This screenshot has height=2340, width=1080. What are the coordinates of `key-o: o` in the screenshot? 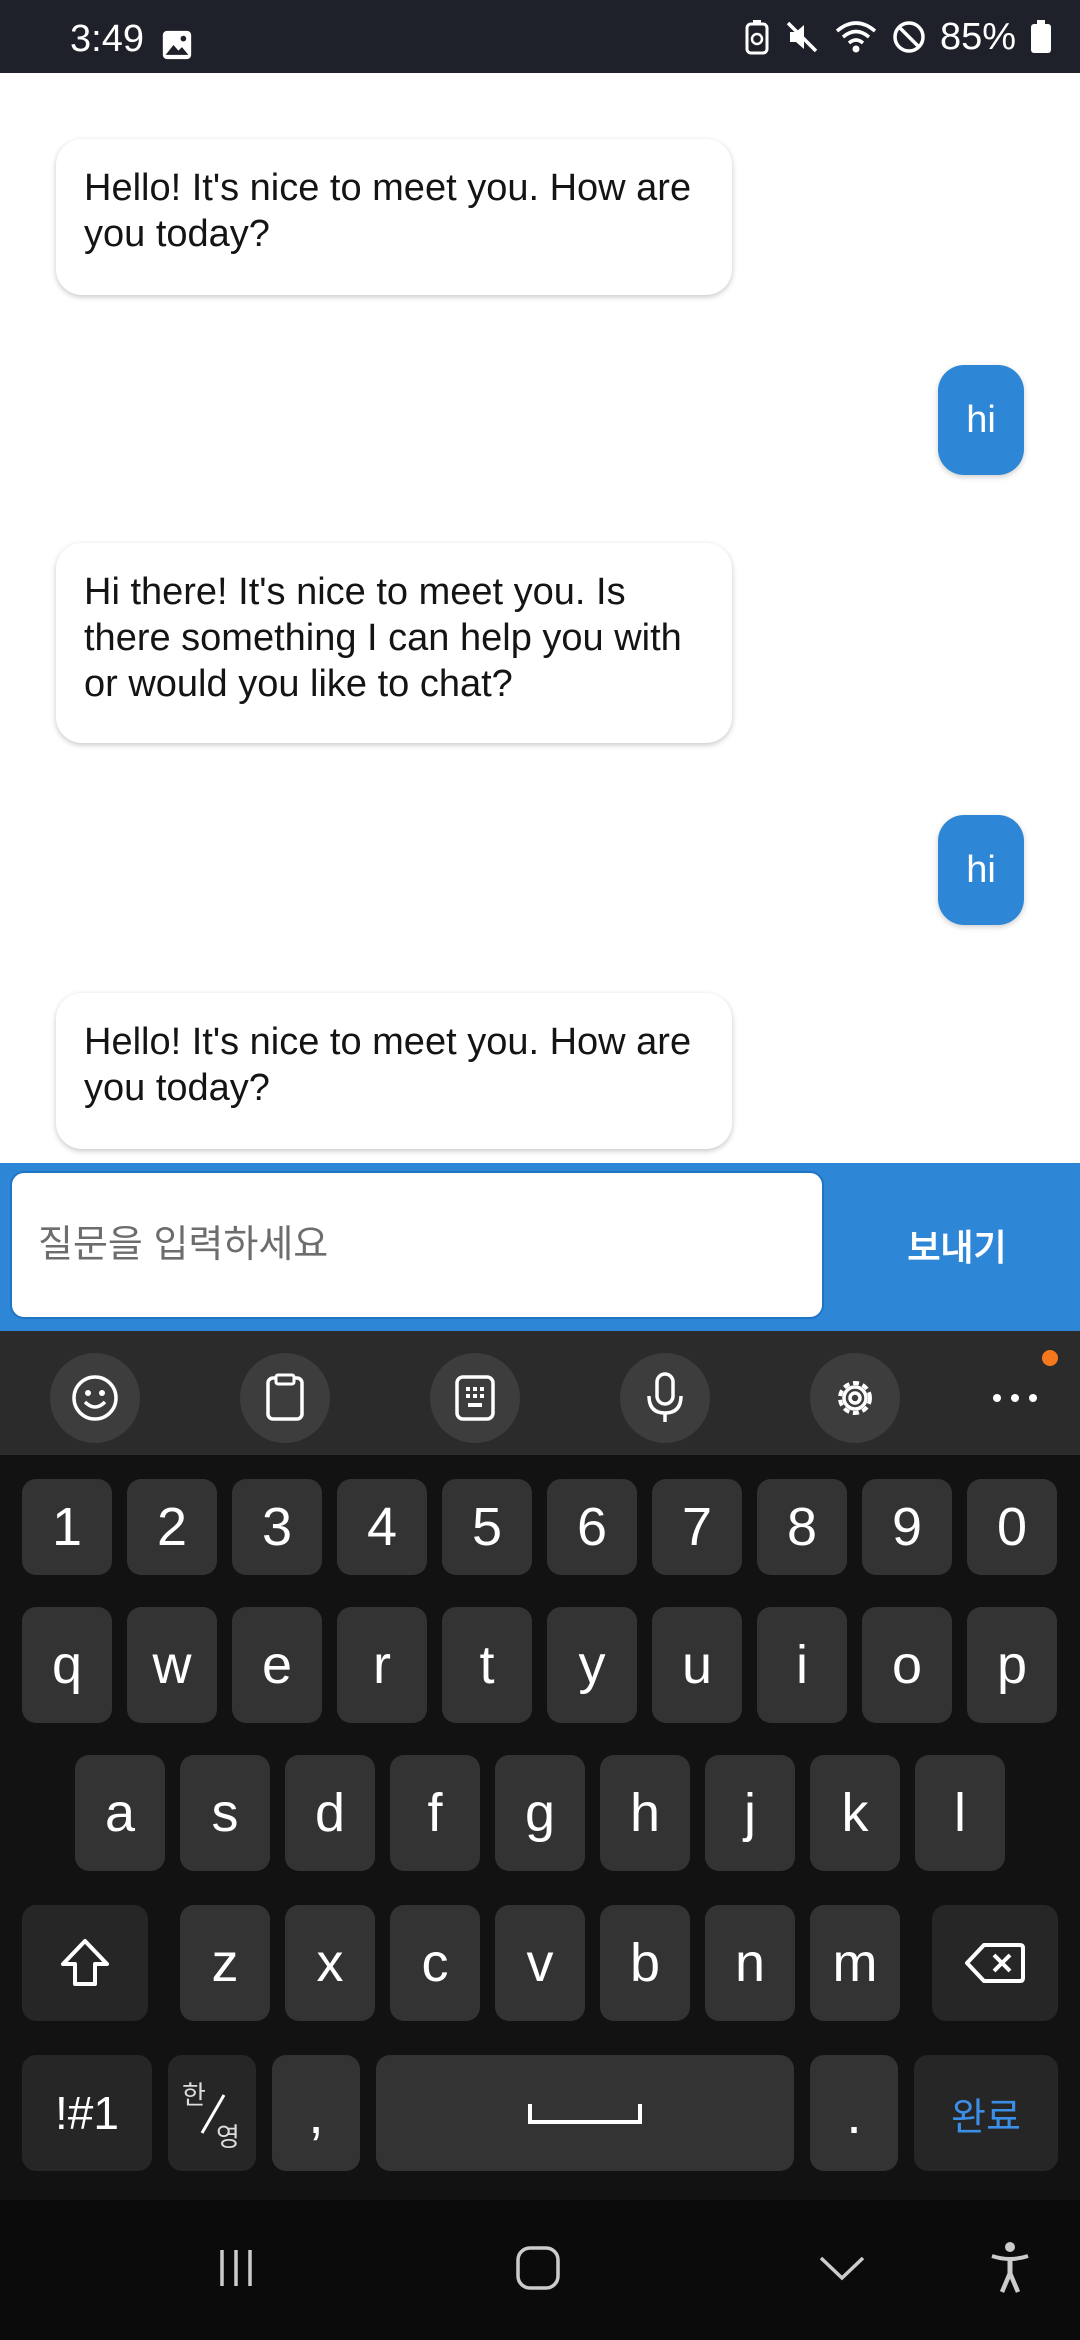 It's located at (907, 1665).